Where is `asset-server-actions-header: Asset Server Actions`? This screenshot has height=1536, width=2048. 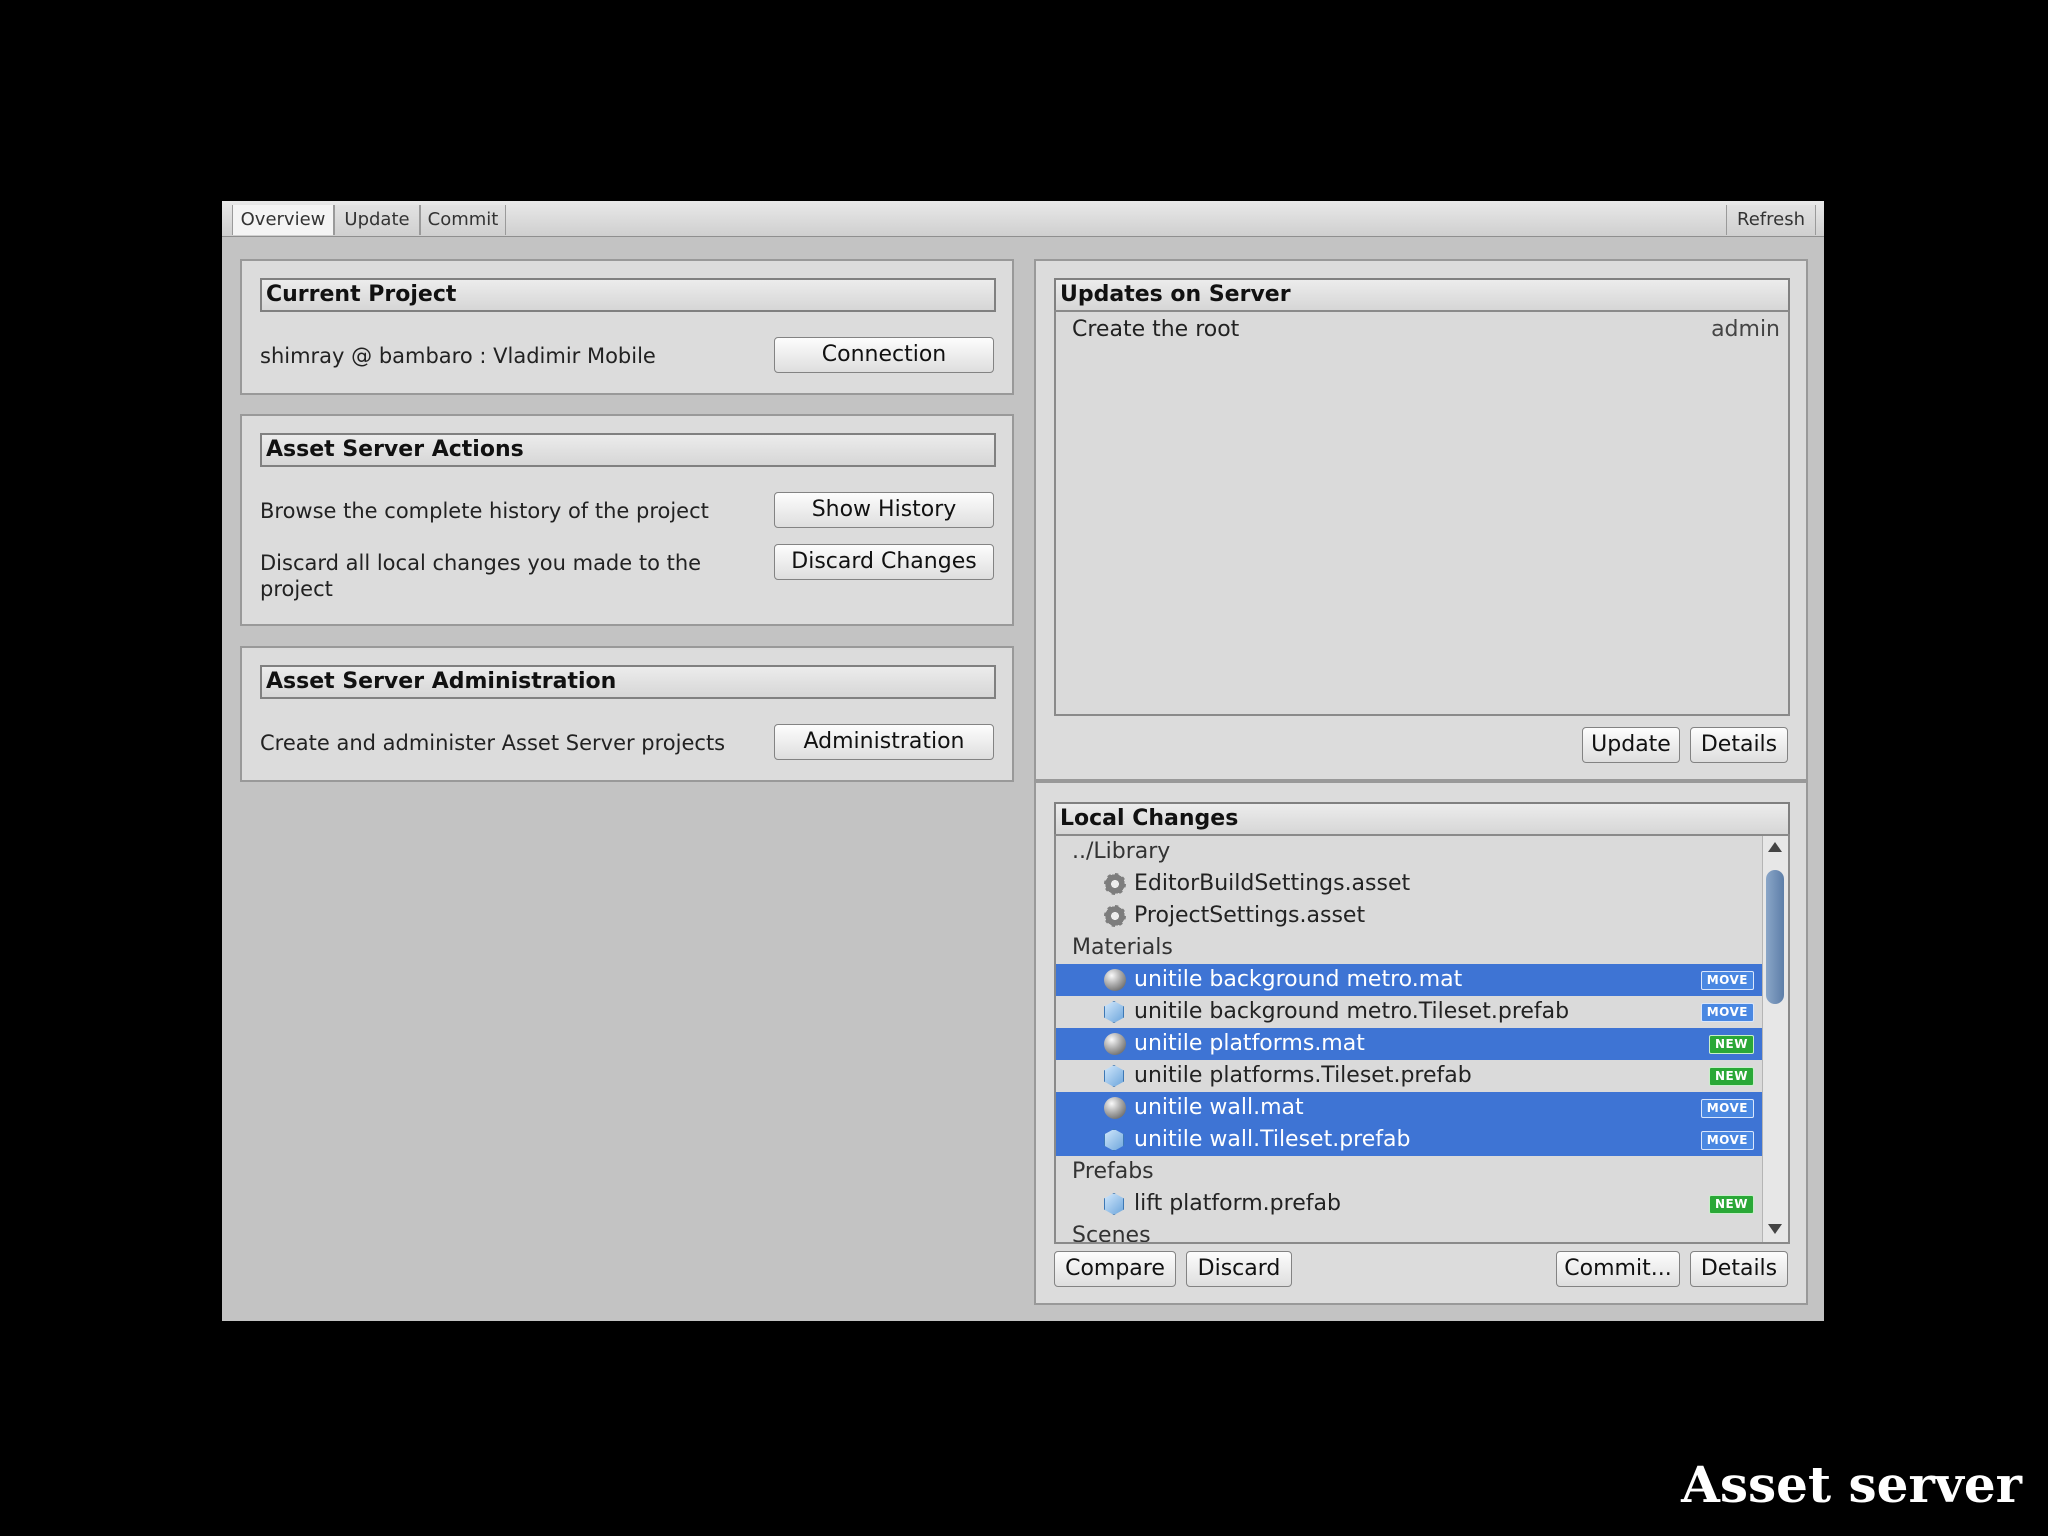
asset-server-actions-header: Asset Server Actions is located at coordinates (628, 450).